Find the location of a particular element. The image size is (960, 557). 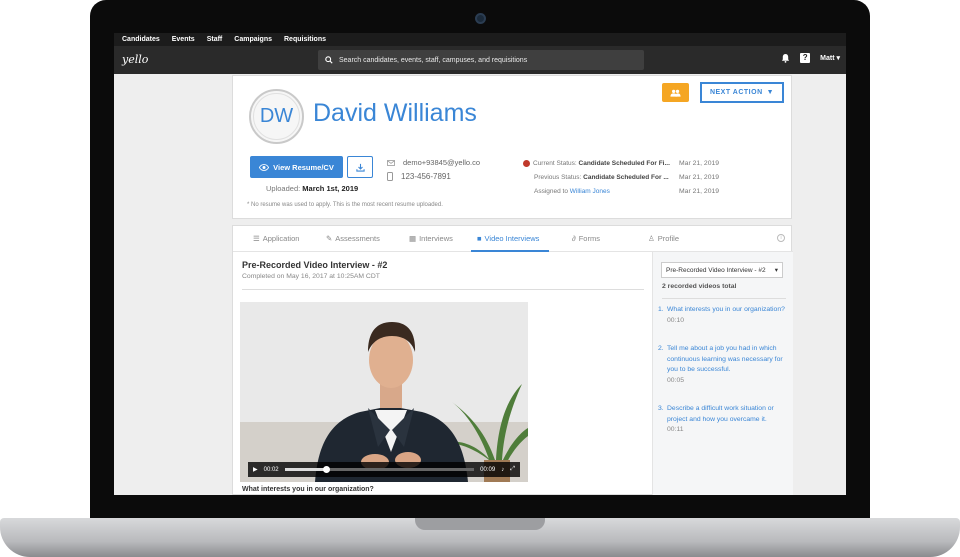

caret-down-icon: ▼ is located at coordinates (770, 92).